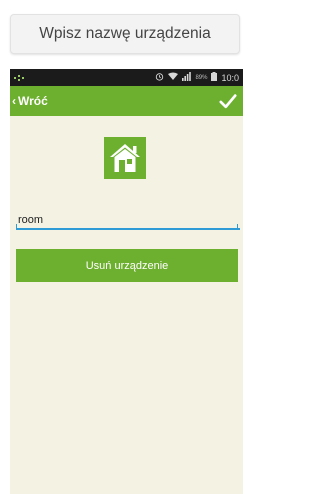 This screenshot has height=494, width=320. Describe the element at coordinates (214, 77) in the screenshot. I see `battery-icon` at that location.